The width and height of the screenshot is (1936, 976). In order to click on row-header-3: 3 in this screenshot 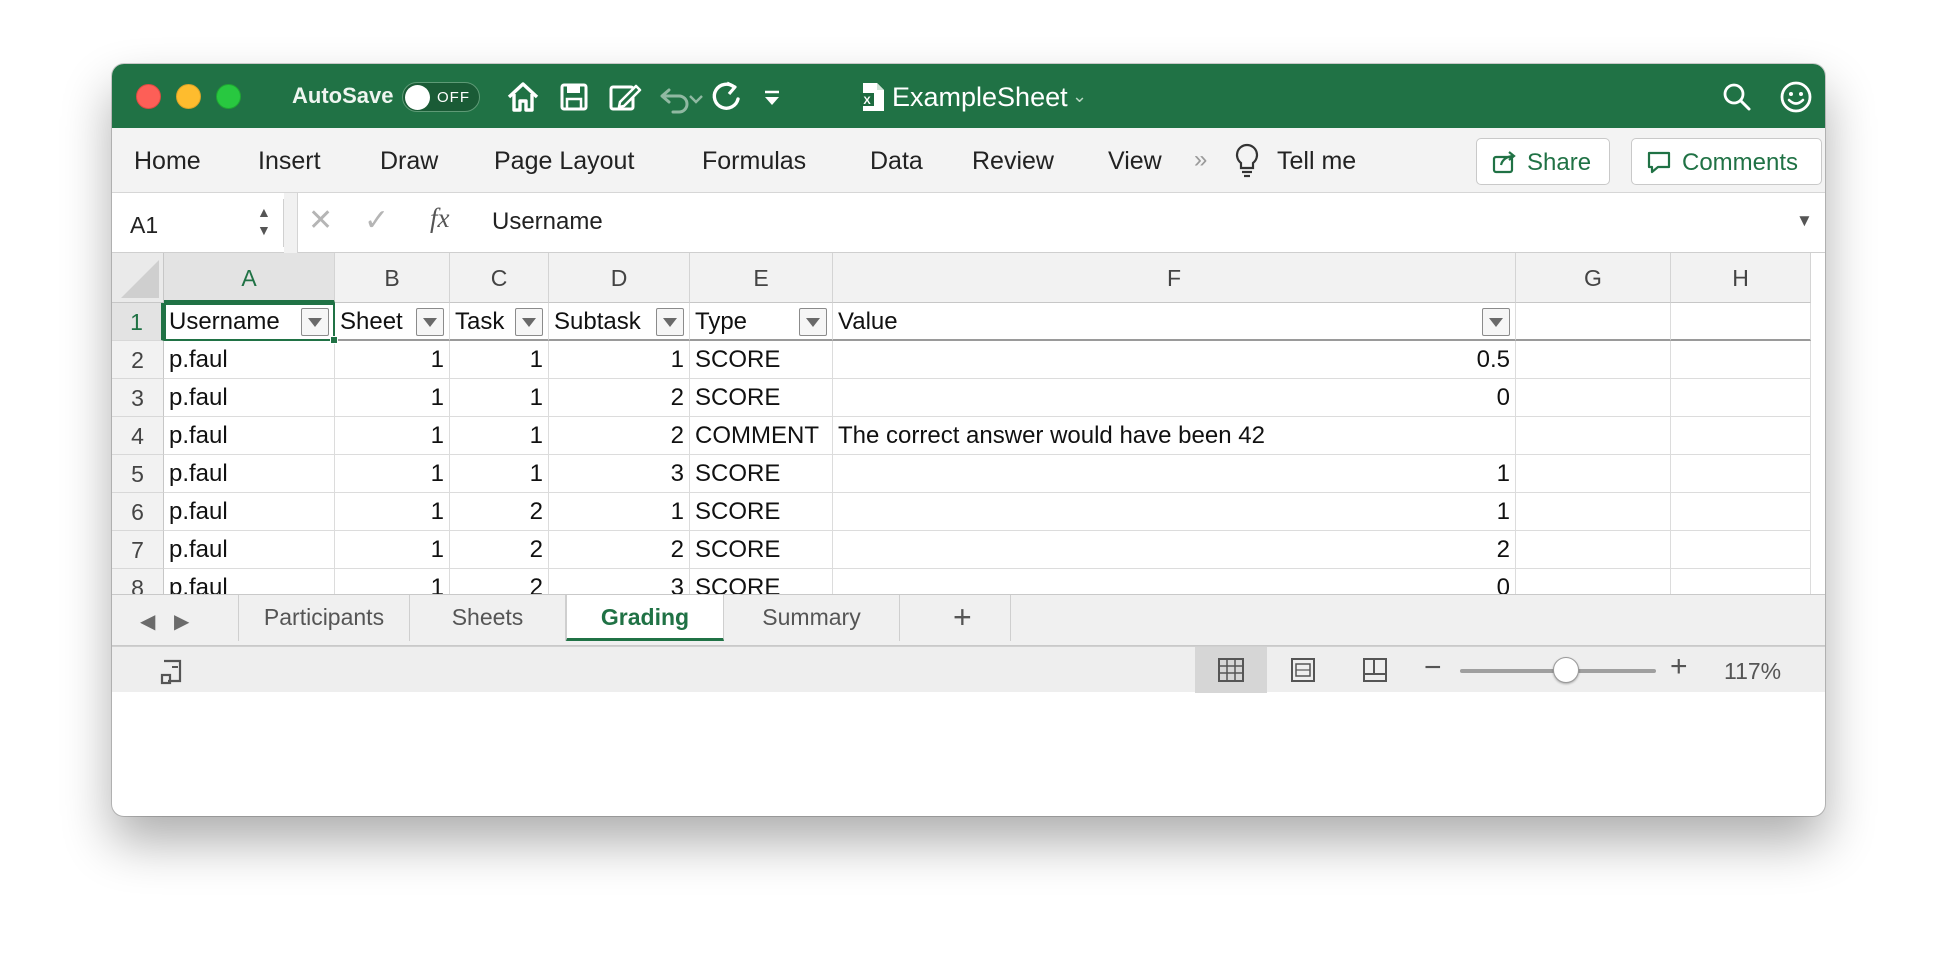, I will do `click(138, 398)`.